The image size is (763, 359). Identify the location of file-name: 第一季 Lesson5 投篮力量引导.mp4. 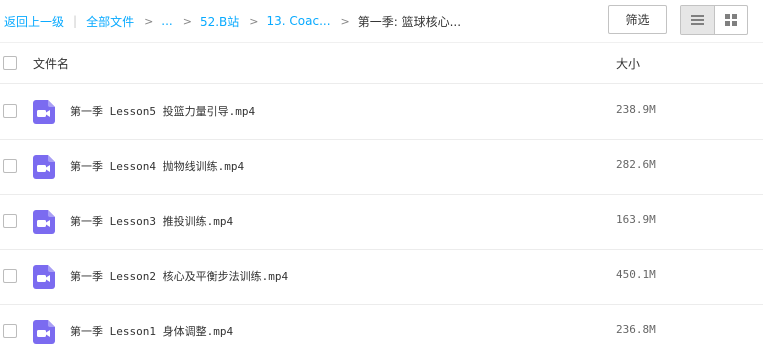
(162, 111).